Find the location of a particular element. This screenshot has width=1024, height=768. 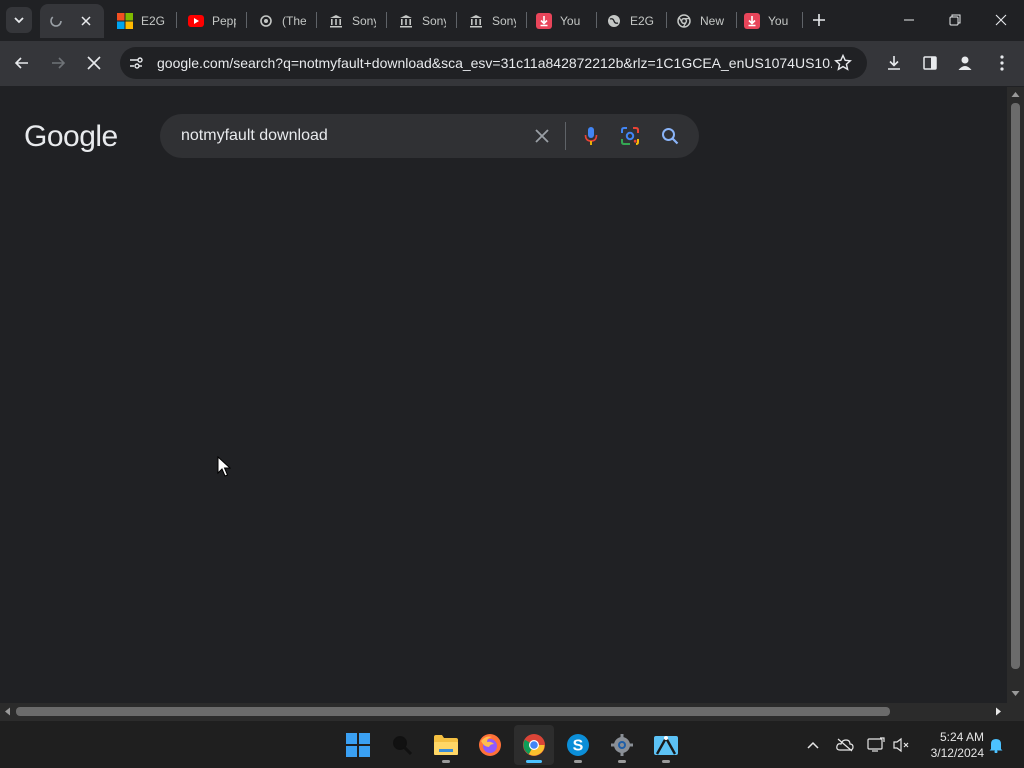

tab-you-2: You is located at coordinates (768, 21).